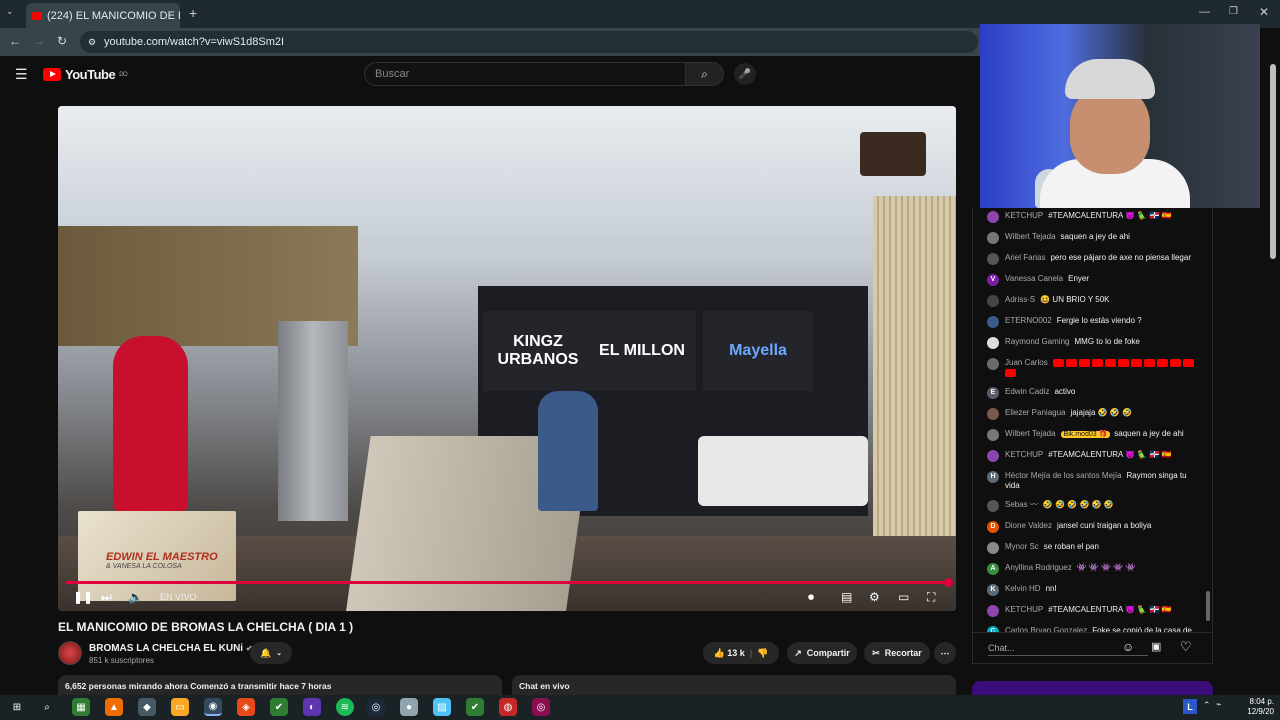  Describe the element at coordinates (178, 597) in the screenshot. I see `live-label: EN VIVO` at that location.